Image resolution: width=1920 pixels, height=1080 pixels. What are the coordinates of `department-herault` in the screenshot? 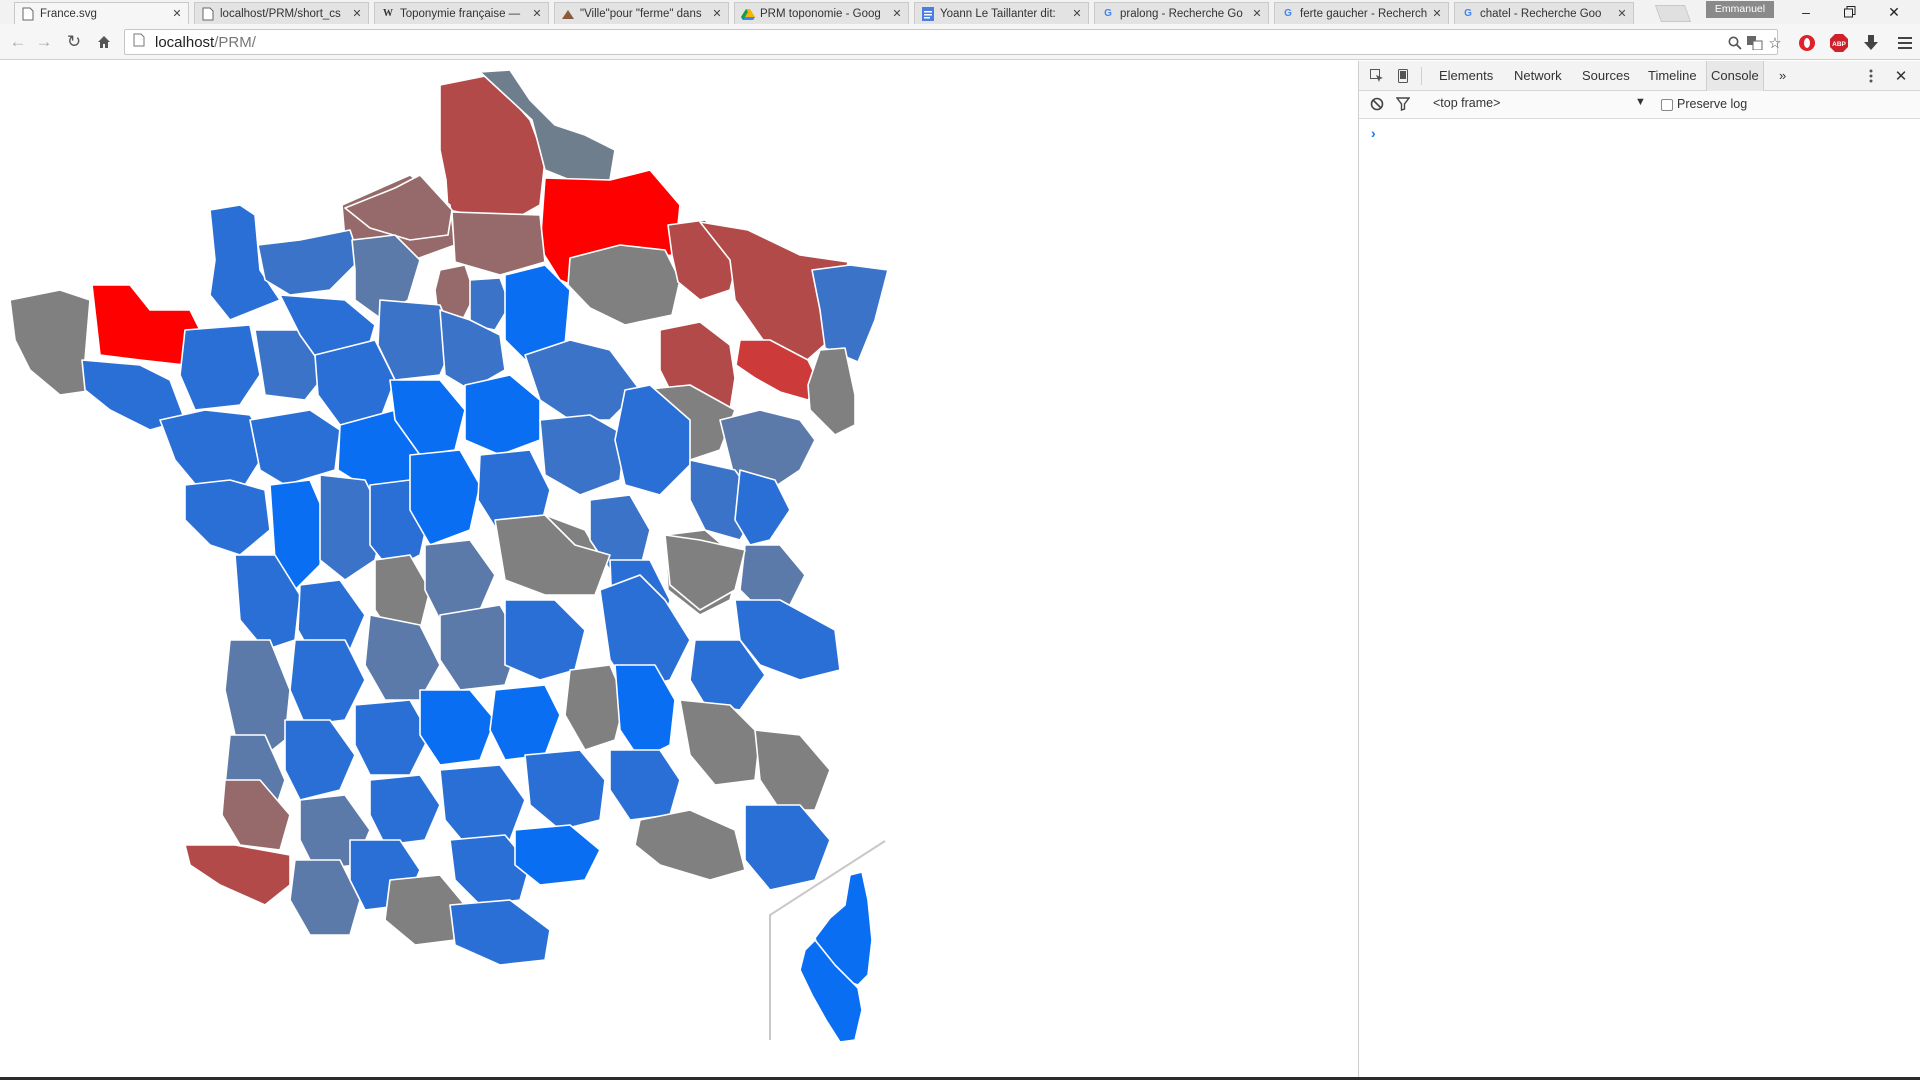 It's located at (557, 855).